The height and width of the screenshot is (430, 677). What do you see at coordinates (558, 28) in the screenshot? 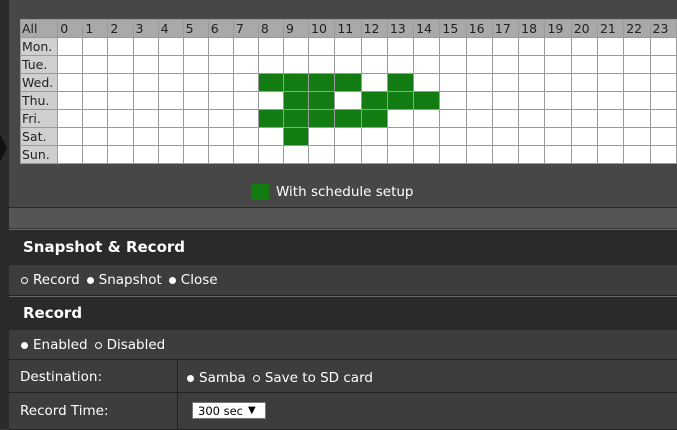
I see `hour-header: 19` at bounding box center [558, 28].